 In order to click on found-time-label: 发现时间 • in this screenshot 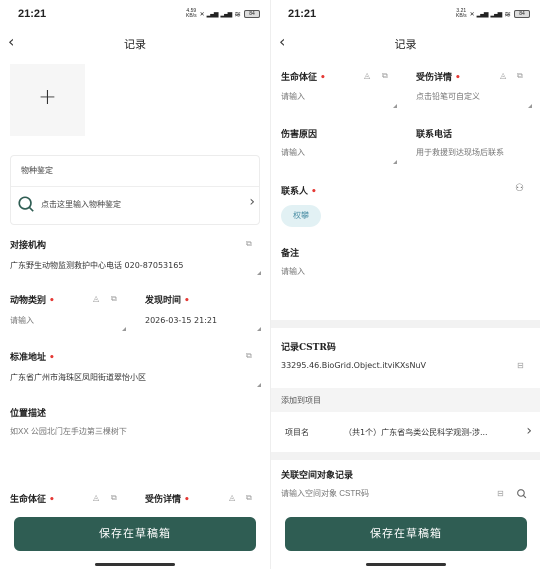, I will do `click(167, 301)`.